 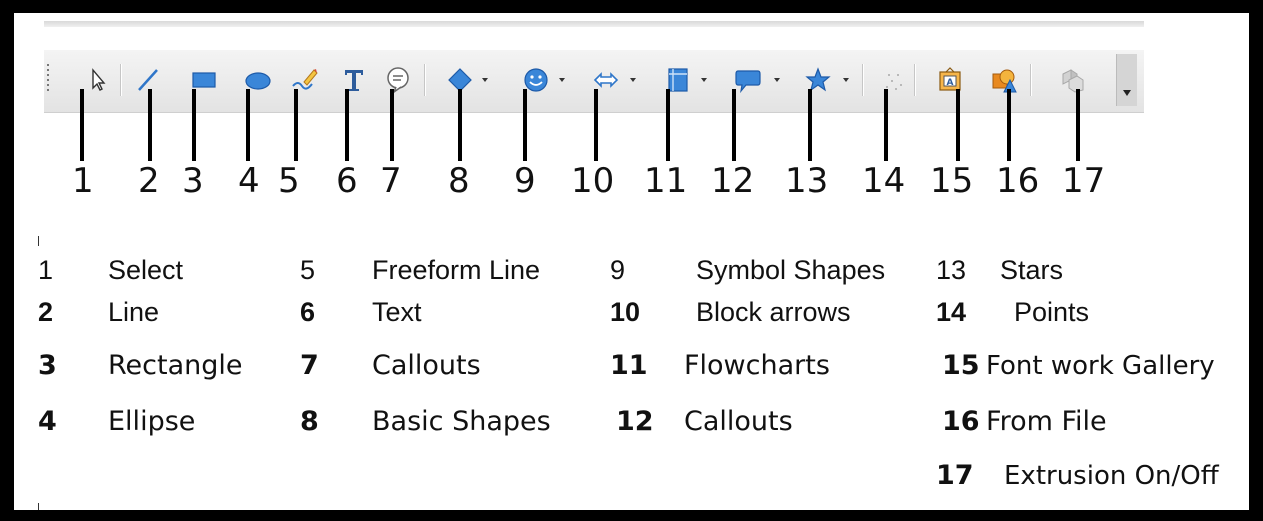 What do you see at coordinates (1032, 270) in the screenshot?
I see `legend-label: Stars` at bounding box center [1032, 270].